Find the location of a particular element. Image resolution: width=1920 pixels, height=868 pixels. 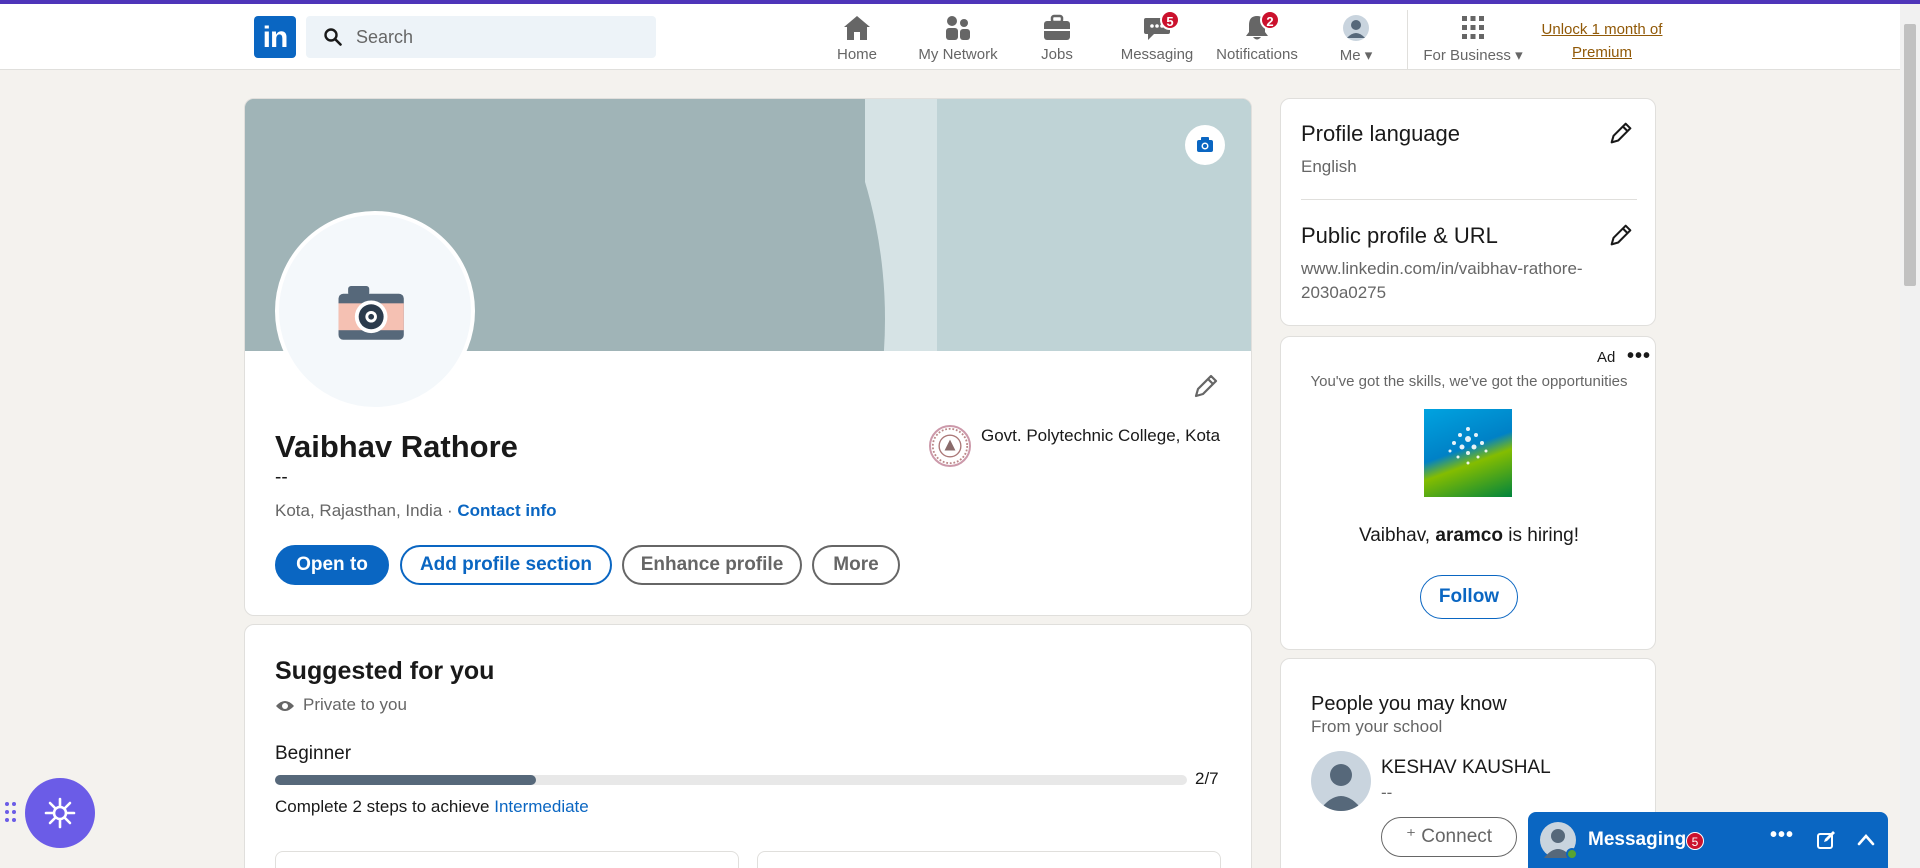

notifications-badge: 2 is located at coordinates (1270, 20).